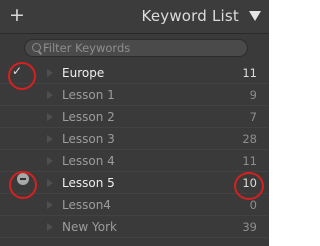 This screenshot has width=320, height=246. What do you see at coordinates (17, 15) in the screenshot?
I see `add-keyword-button: +` at bounding box center [17, 15].